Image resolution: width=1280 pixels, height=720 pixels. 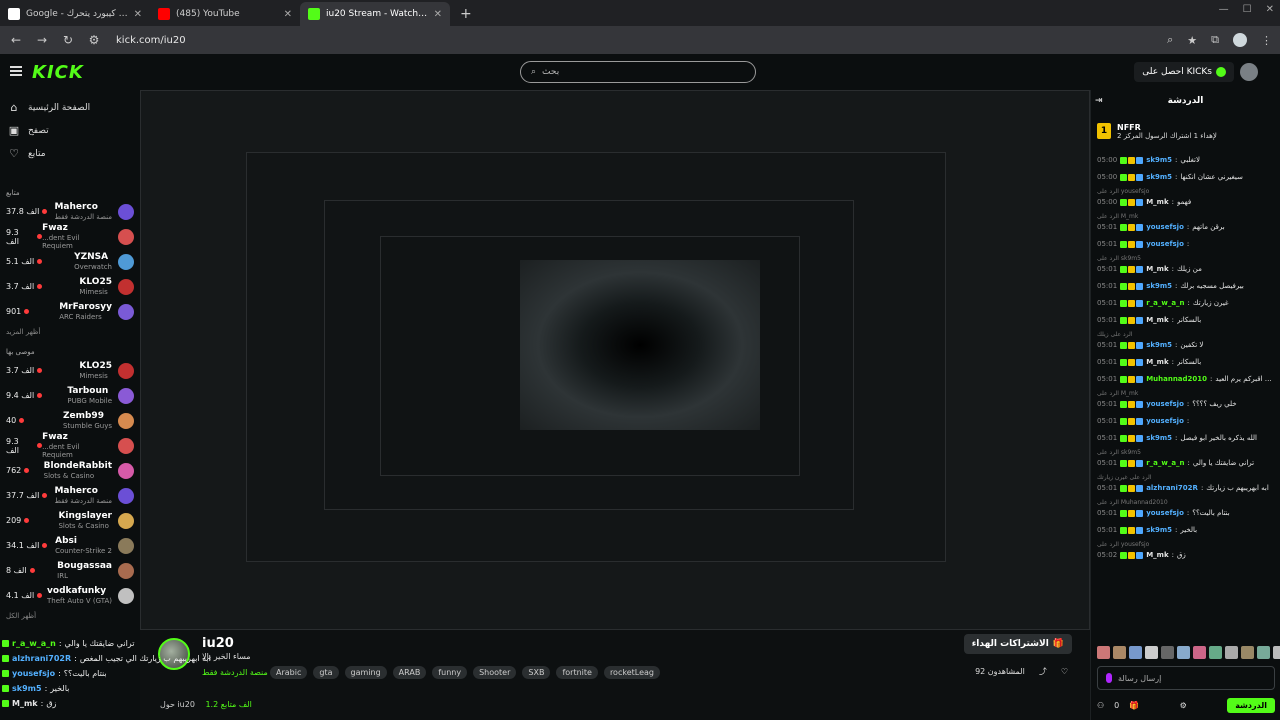 What do you see at coordinates (1266, 40) in the screenshot?
I see `browser-menu-icon: ⋮` at bounding box center [1266, 40].